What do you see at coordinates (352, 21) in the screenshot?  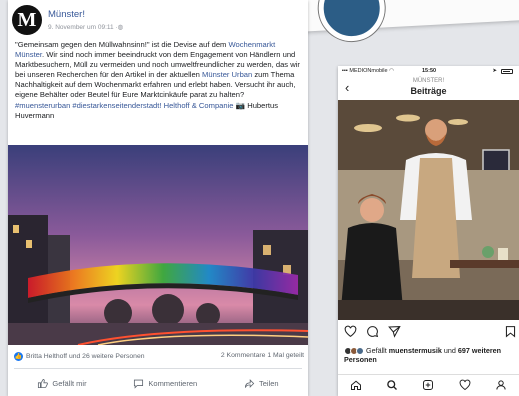 I see `paper-graphic` at bounding box center [352, 21].